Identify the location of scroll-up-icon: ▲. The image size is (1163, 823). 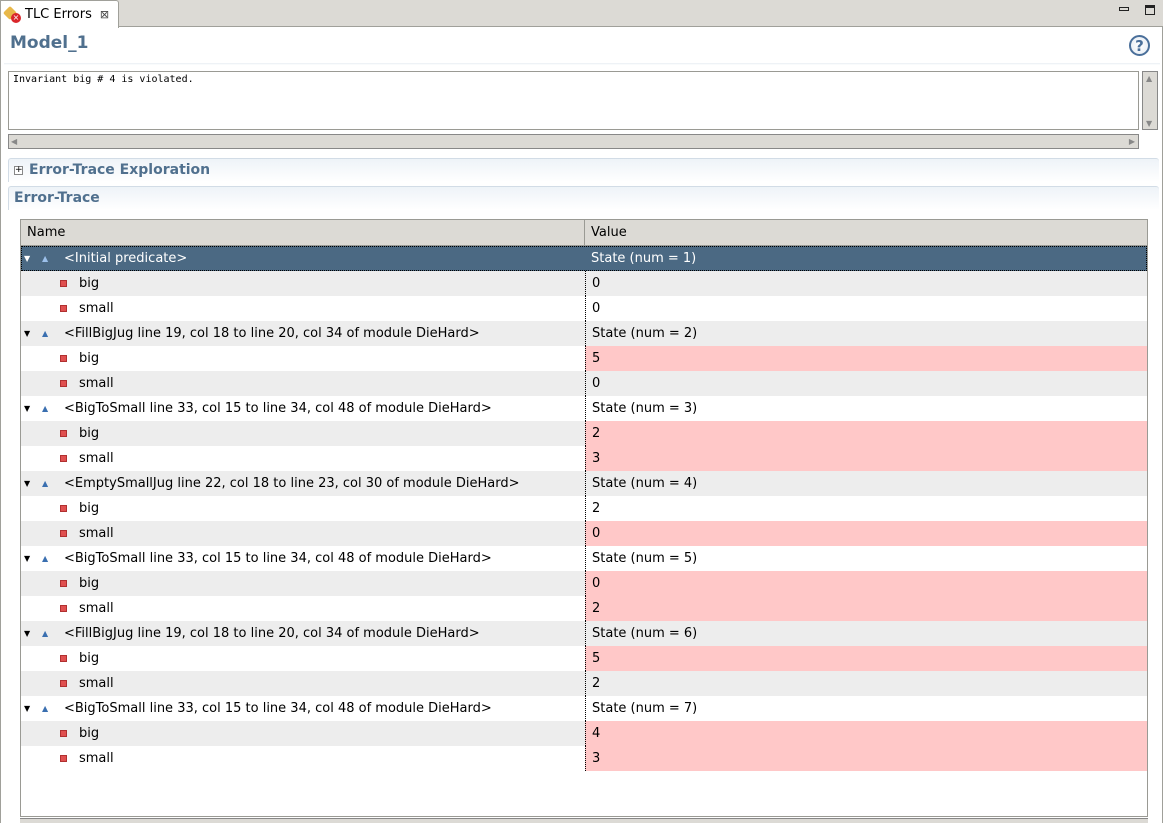
(1149, 78).